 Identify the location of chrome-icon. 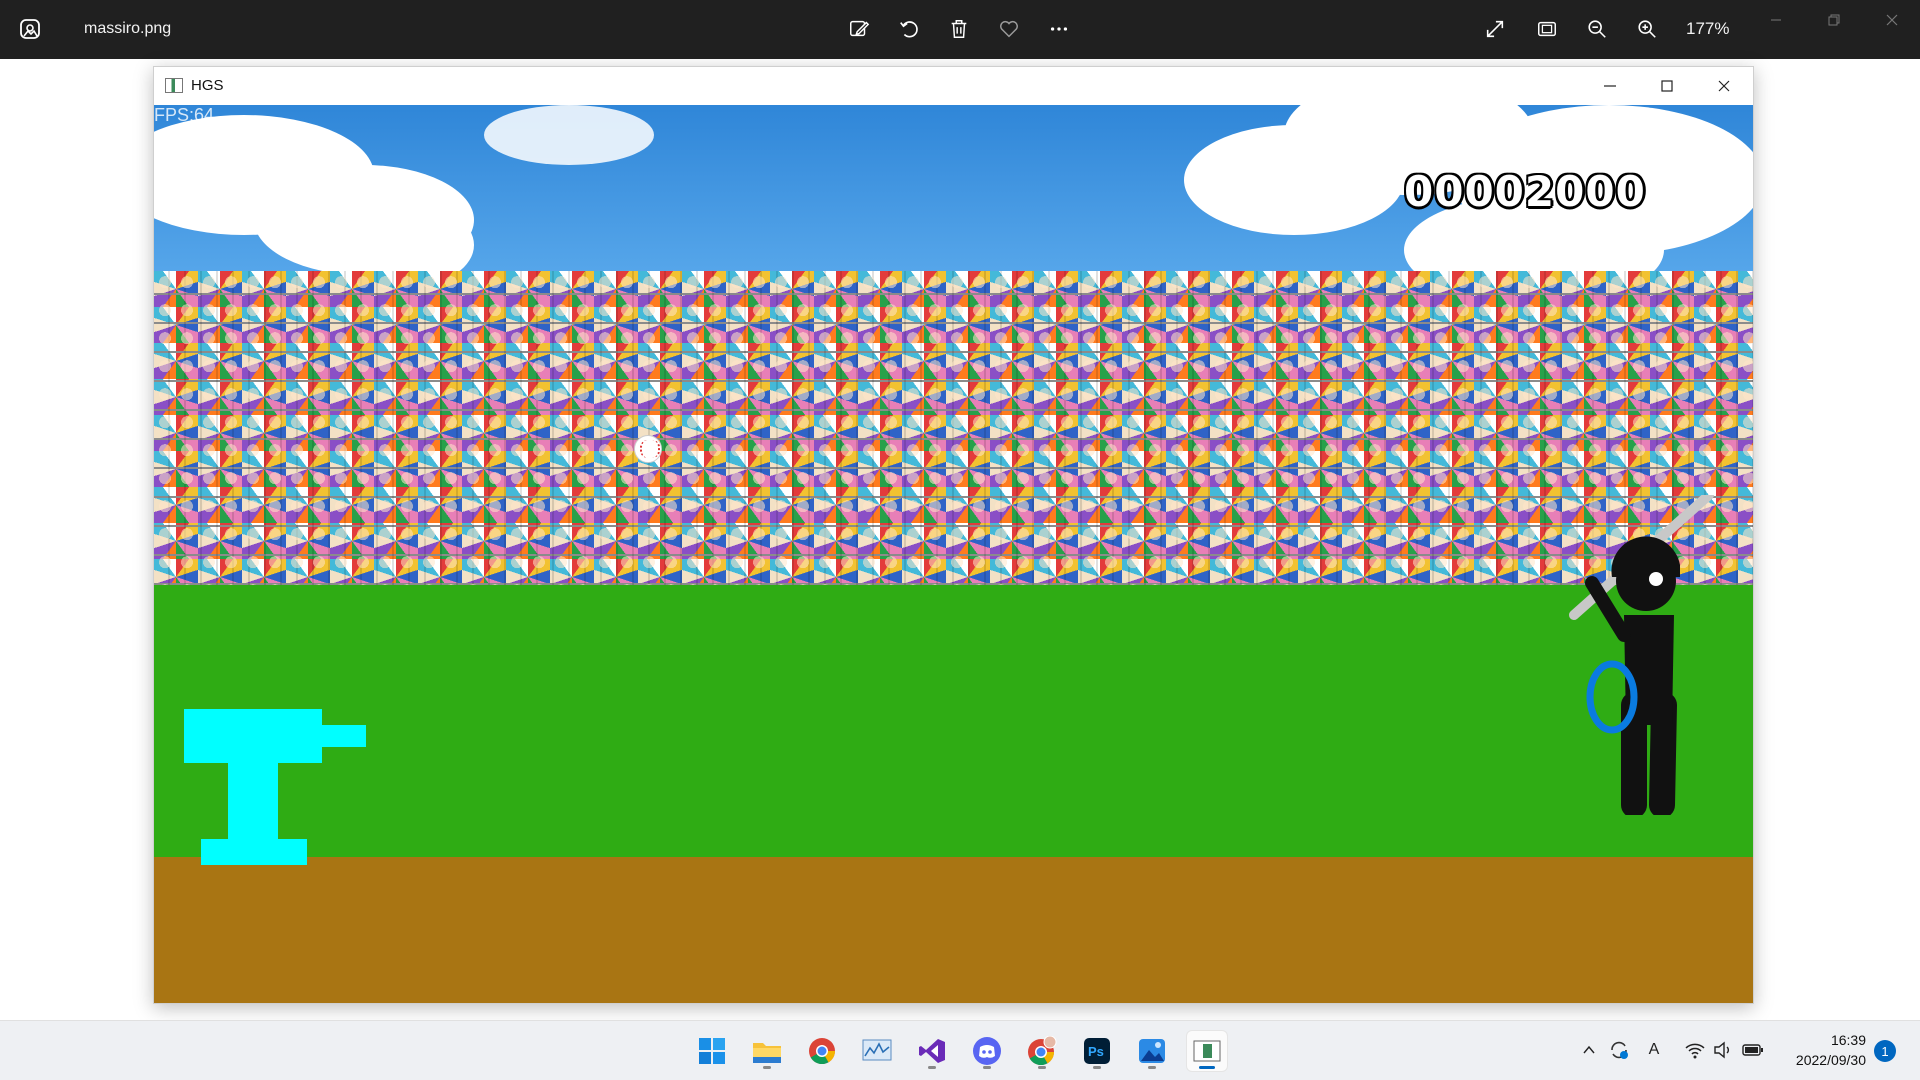
(822, 1051).